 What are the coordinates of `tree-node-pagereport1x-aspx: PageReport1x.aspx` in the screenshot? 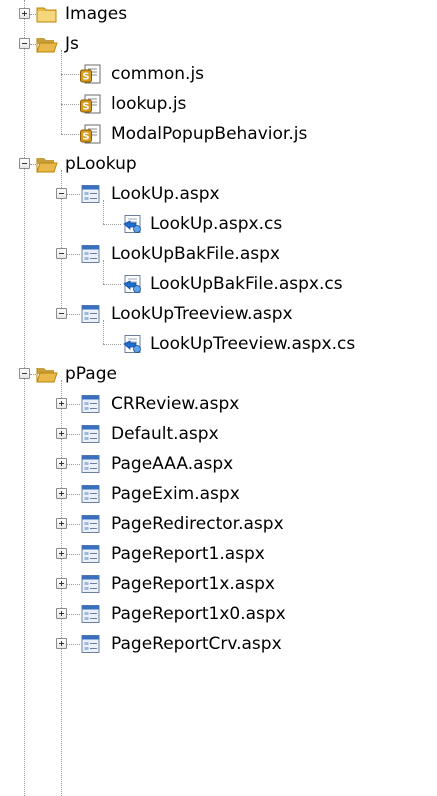 It's located at (218, 584).